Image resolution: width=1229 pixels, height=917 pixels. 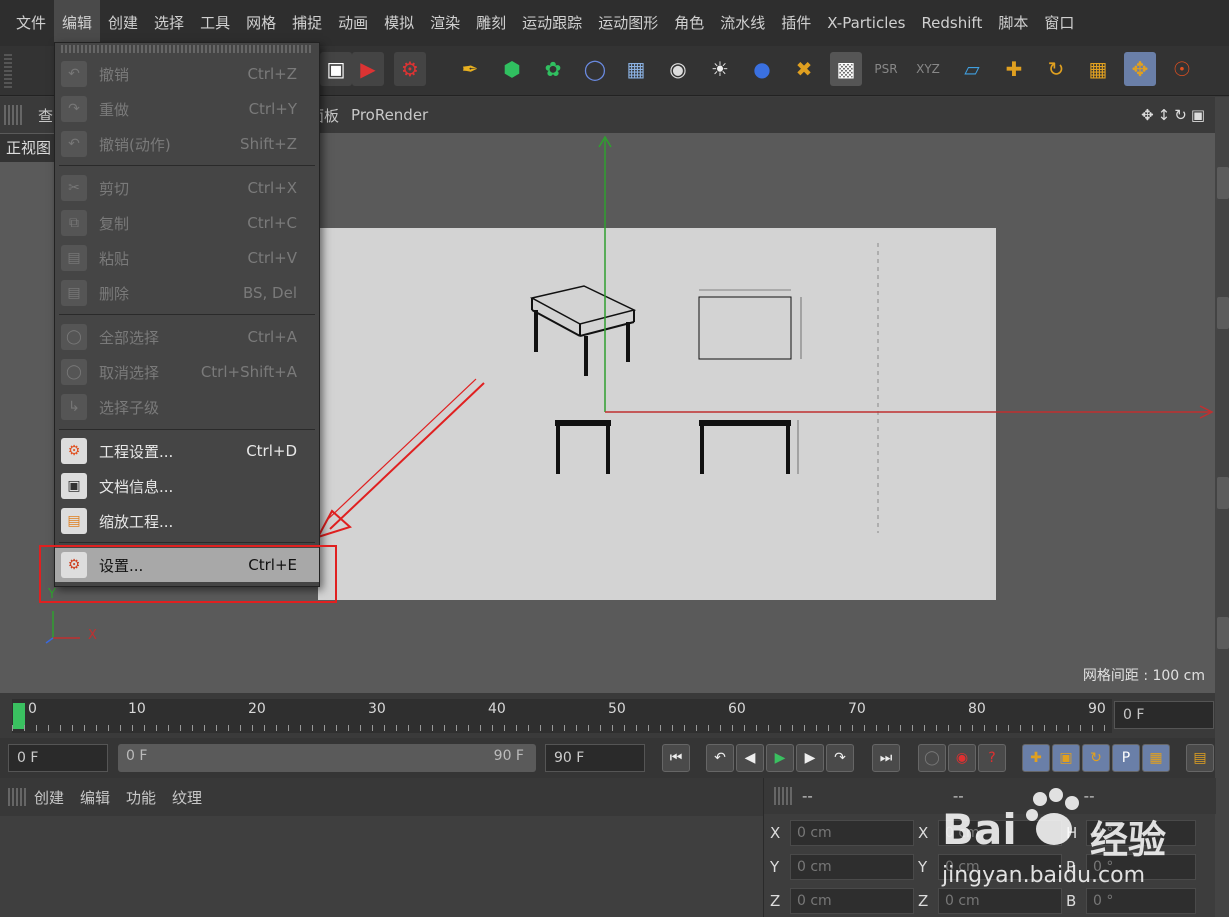 I want to click on menu-redshift: Redshift, so click(x=951, y=23).